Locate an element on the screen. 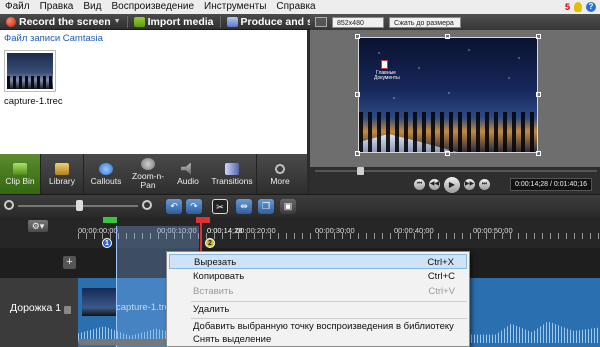 The width and height of the screenshot is (600, 347). menu-file: Файл is located at coordinates (17, 7).